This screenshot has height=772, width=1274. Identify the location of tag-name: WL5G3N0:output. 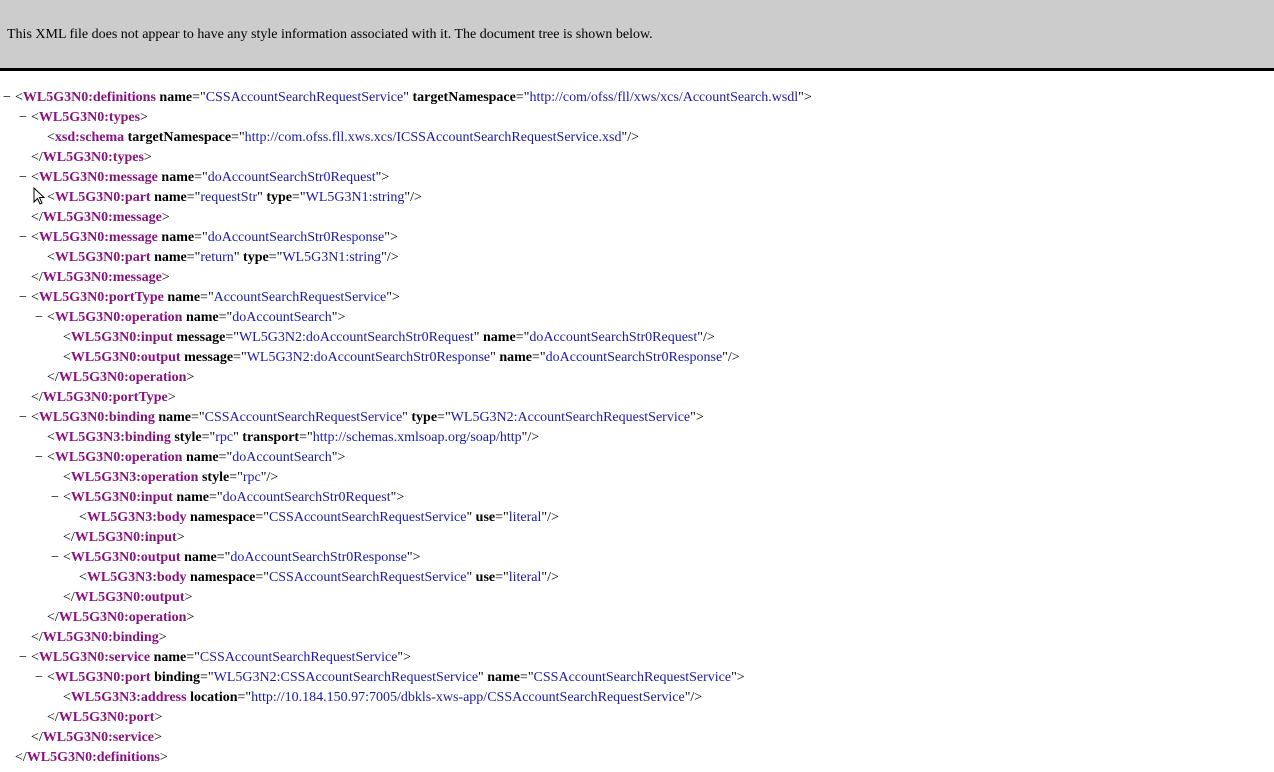
(125, 357).